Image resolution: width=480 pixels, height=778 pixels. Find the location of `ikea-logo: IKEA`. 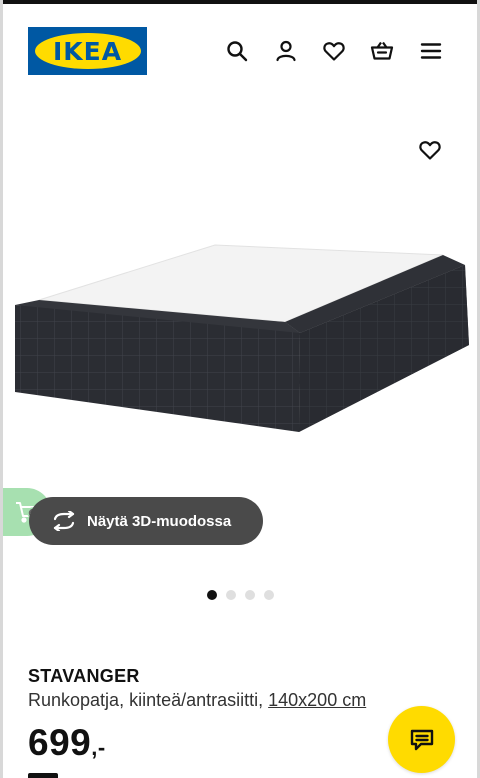

ikea-logo: IKEA is located at coordinates (87, 51).